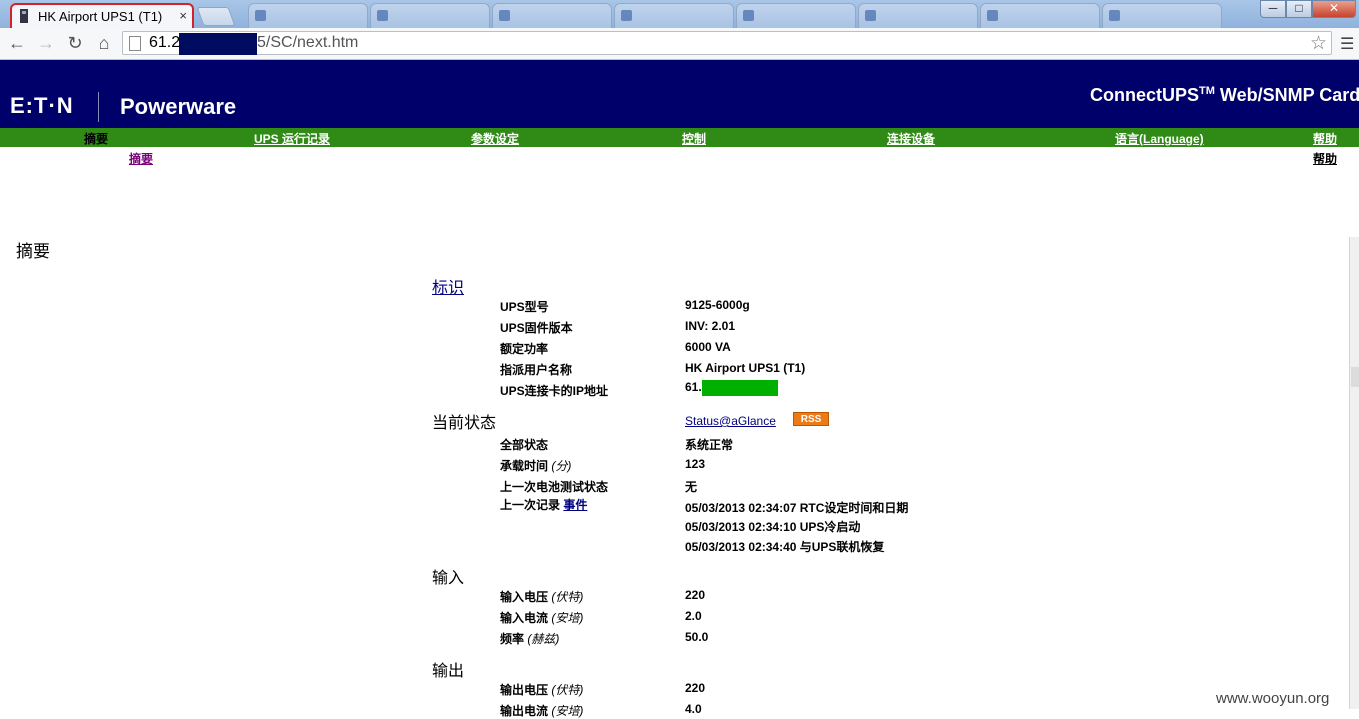  Describe the element at coordinates (567, 618) in the screenshot. I see `input-current-unit: (安培)` at that location.